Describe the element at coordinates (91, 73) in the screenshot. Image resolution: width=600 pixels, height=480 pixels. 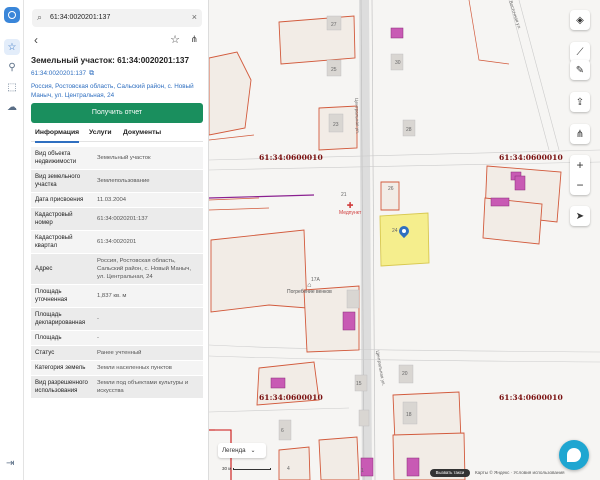
I see `copy-icon: ⧉` at that location.